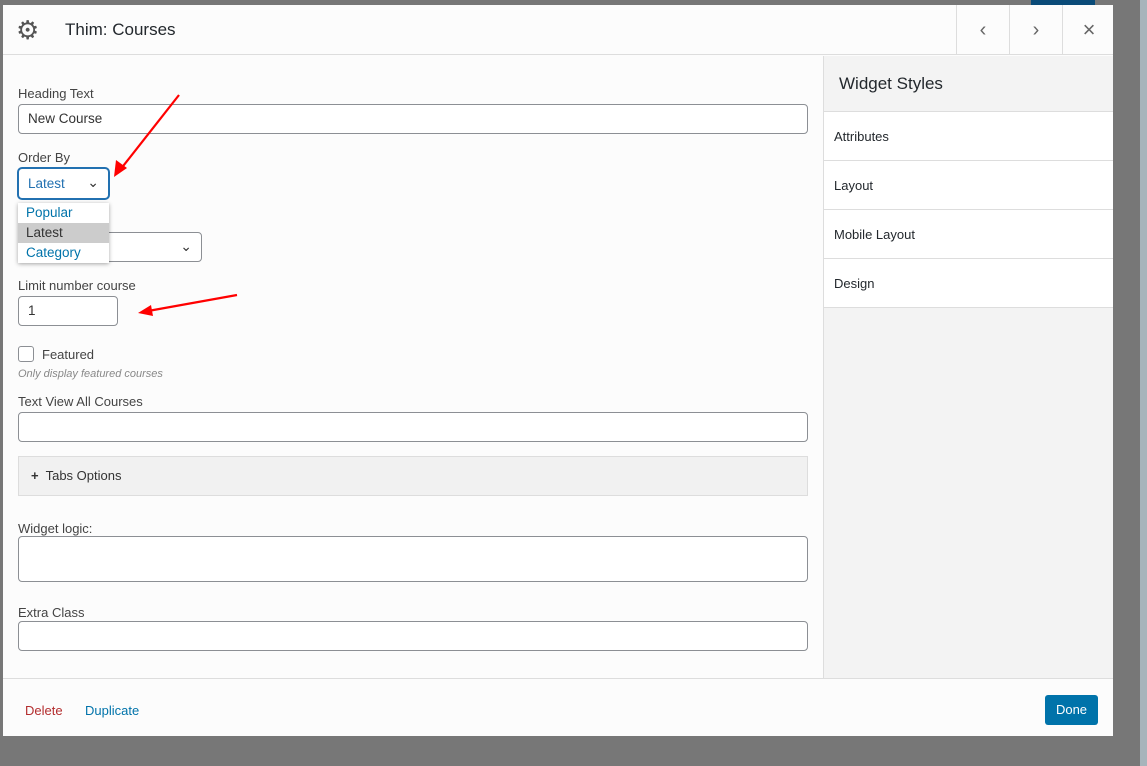 The height and width of the screenshot is (766, 1147). What do you see at coordinates (968, 234) in the screenshot?
I see `sidebar-item-mobile-layout: Mobile Layout` at bounding box center [968, 234].